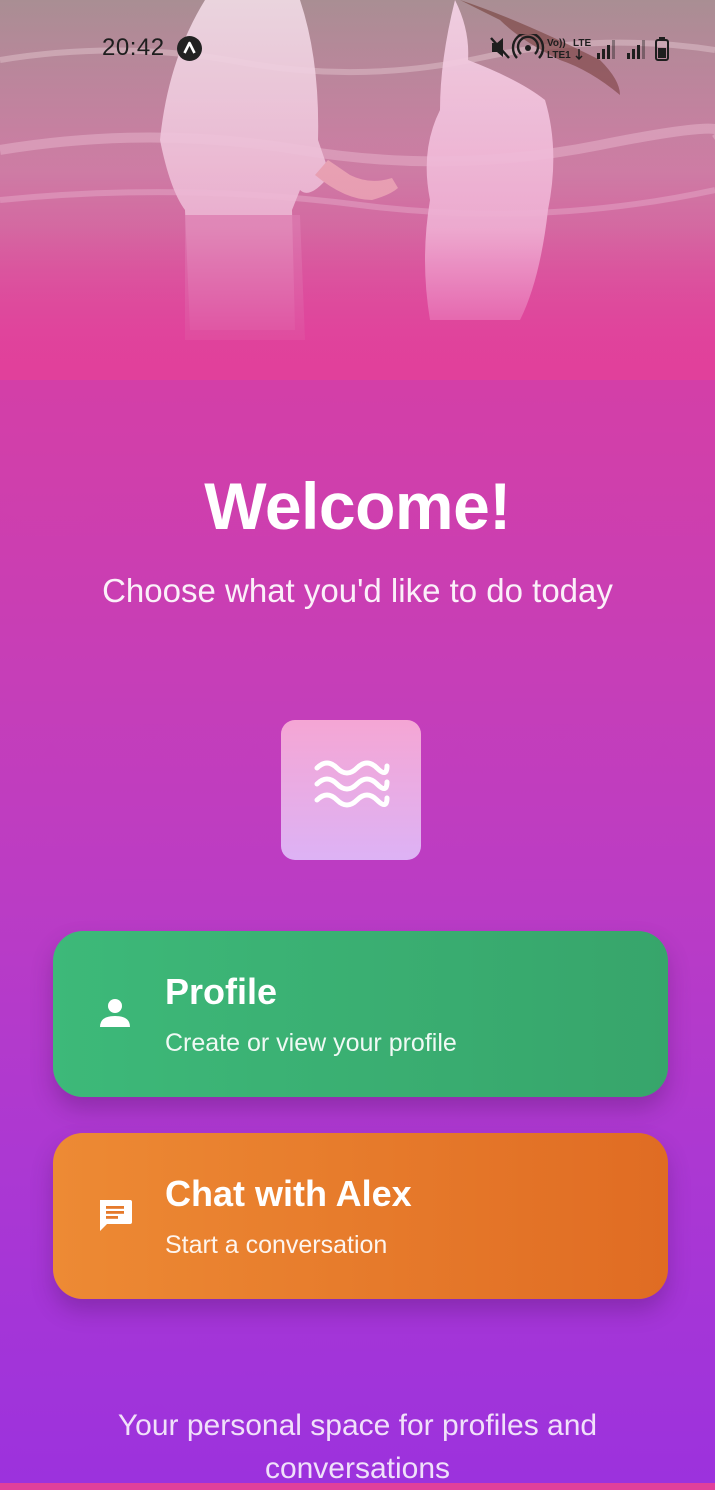 This screenshot has height=1490, width=715. I want to click on waves-icon, so click(352, 784).